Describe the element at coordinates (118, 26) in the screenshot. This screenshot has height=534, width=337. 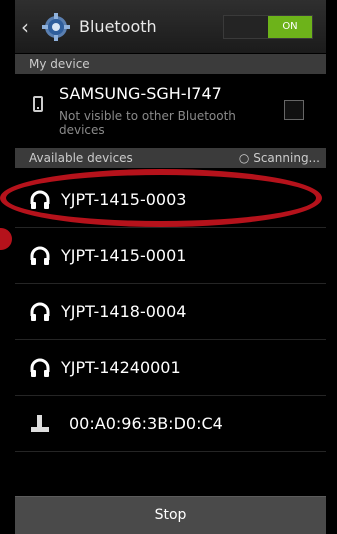
I see `page-title: Bluetooth` at that location.